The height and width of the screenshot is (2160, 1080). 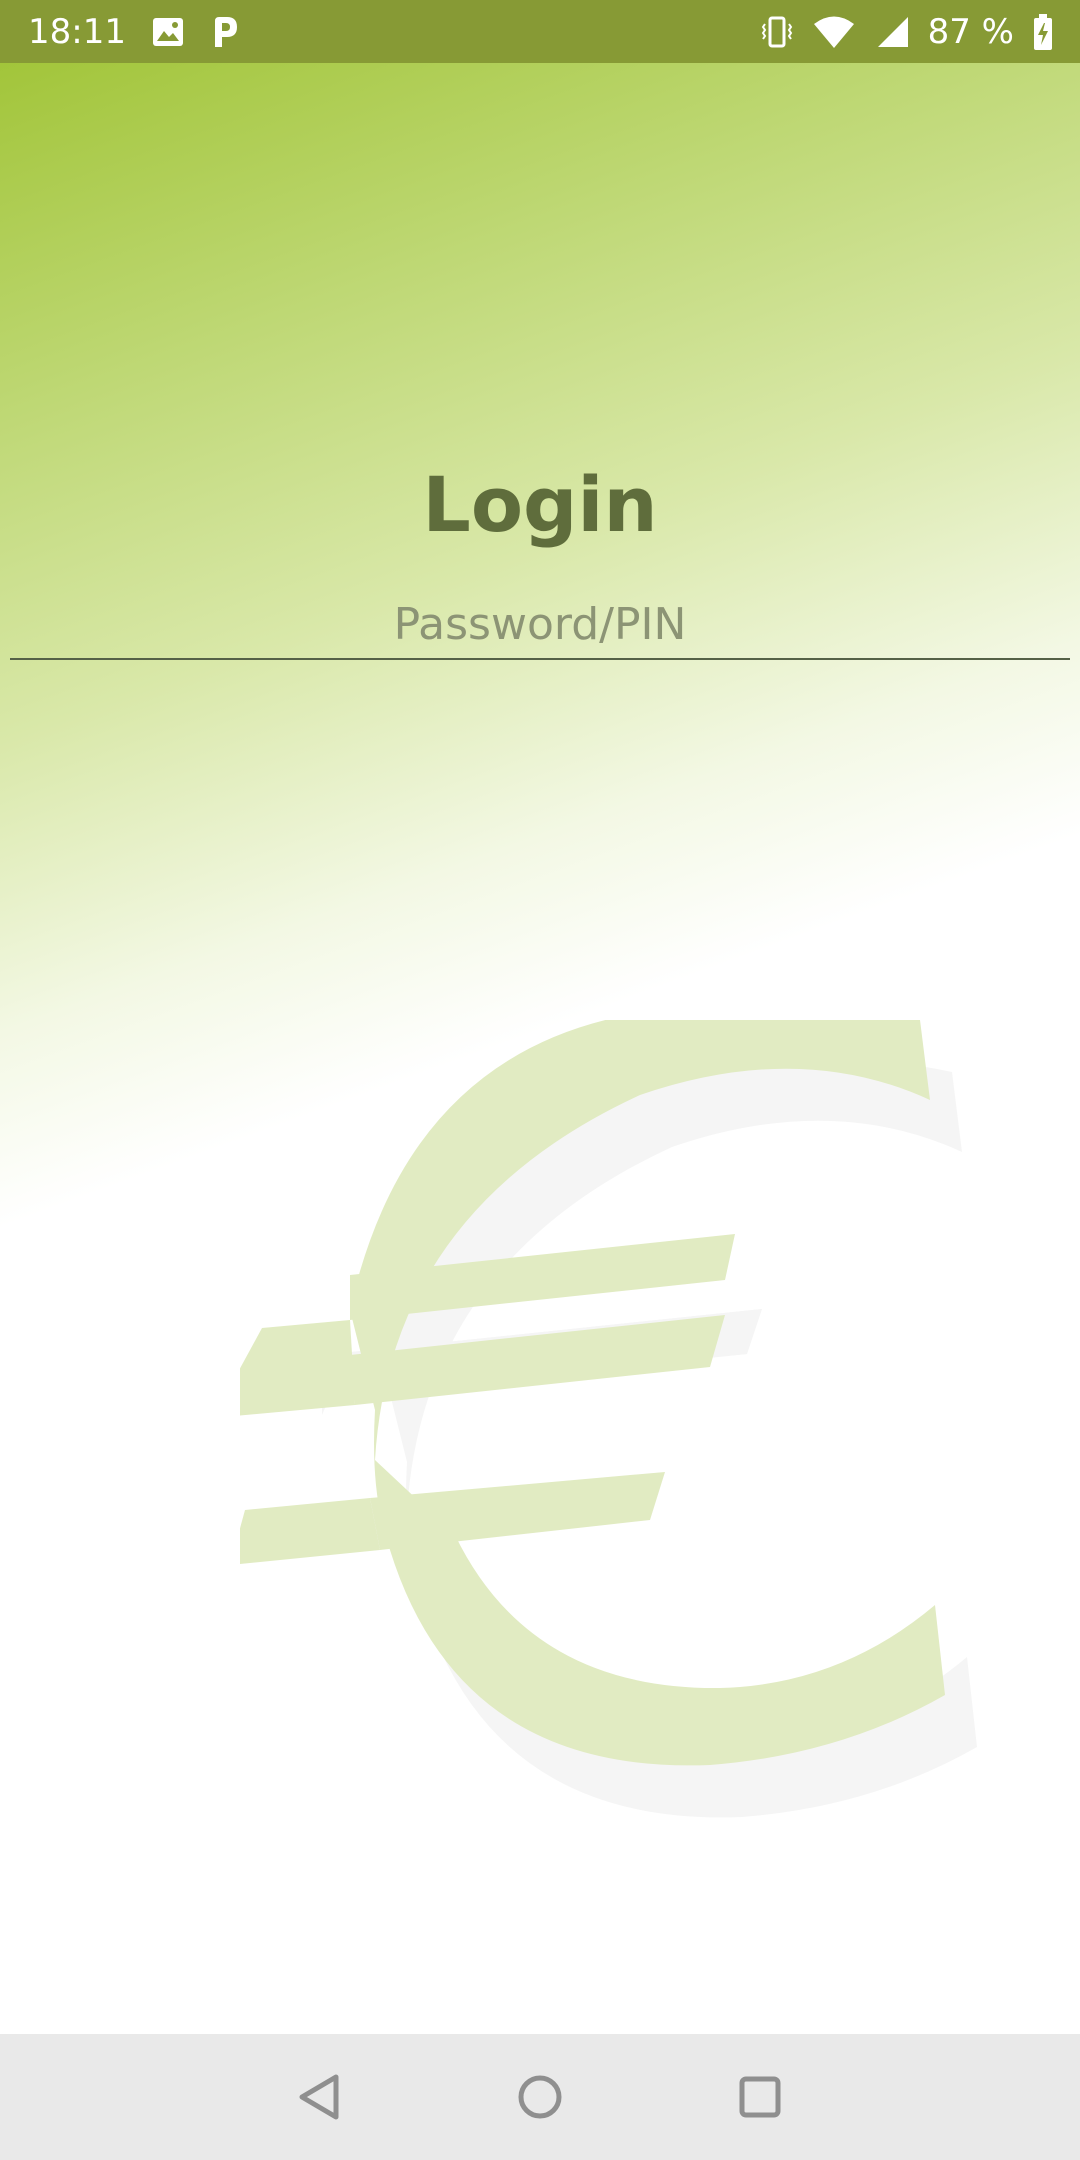 I want to click on back-icon, so click(x=320, y=2097).